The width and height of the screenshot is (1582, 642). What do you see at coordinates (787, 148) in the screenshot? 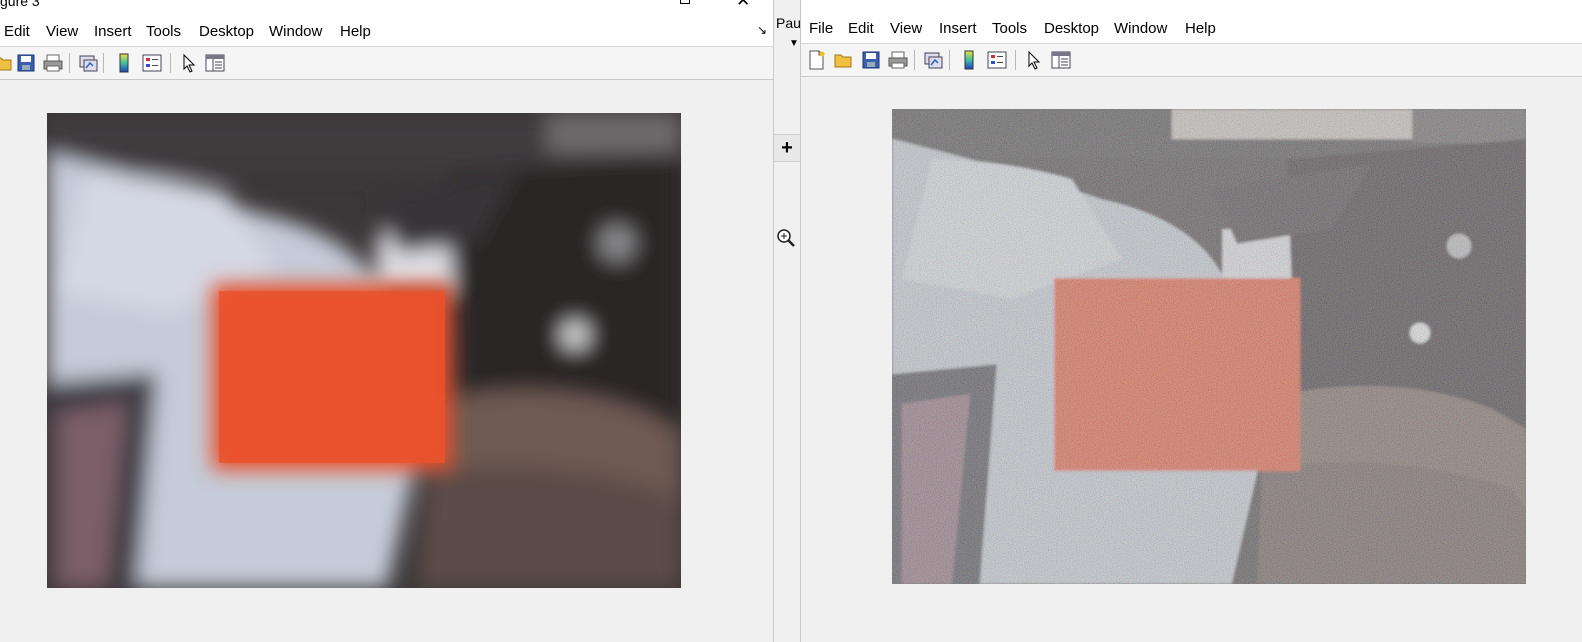
I see `plus-icon: +` at bounding box center [787, 148].